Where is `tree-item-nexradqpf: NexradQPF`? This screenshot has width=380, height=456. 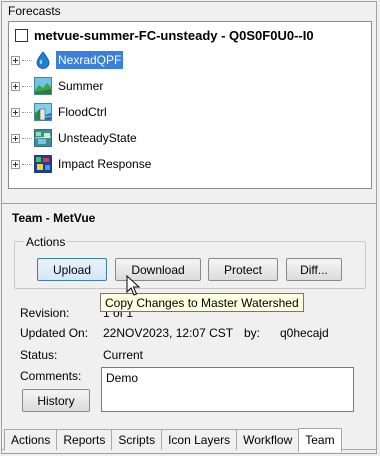 tree-item-nexradqpf: NexradQPF is located at coordinates (67, 60).